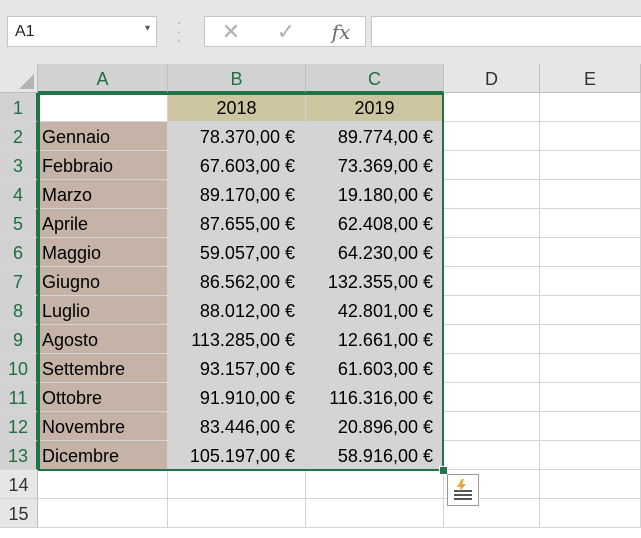 This screenshot has width=641, height=538. Describe the element at coordinates (492, 194) in the screenshot. I see `cell-d4` at that location.